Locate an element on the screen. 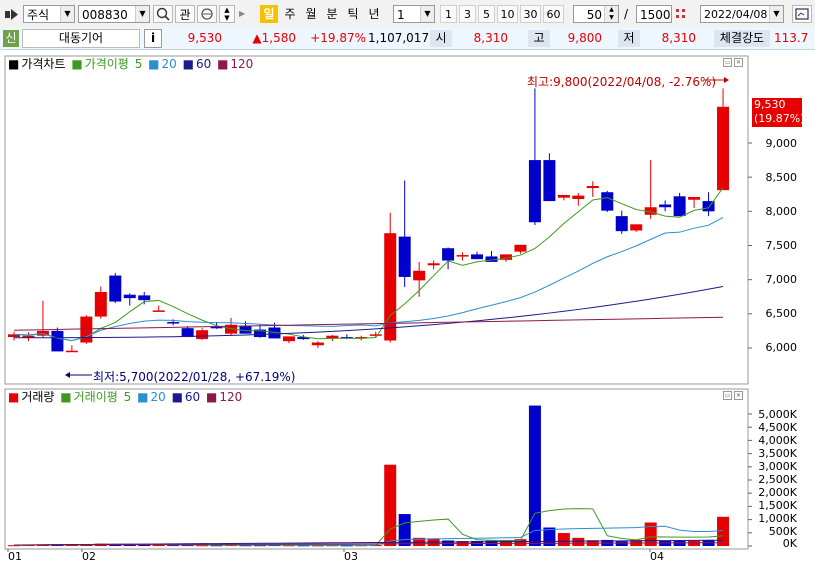  change-rate: +19.87% is located at coordinates (338, 38).